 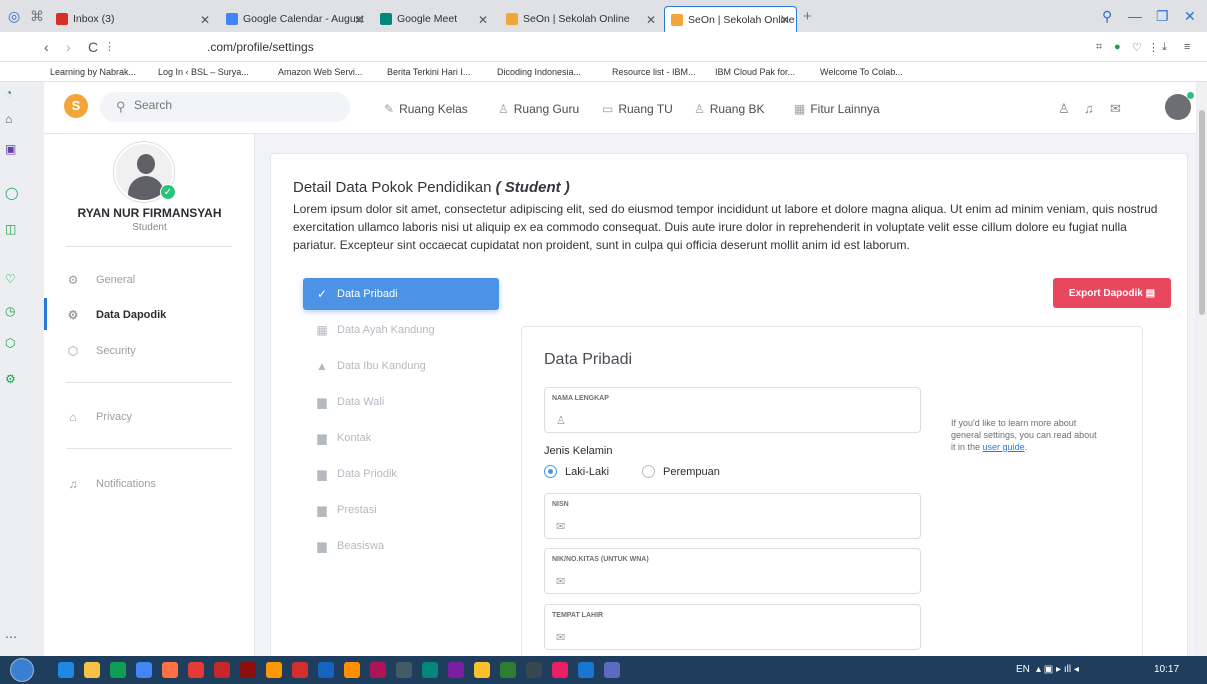 I want to click on pycharm-icon, so click(x=508, y=670).